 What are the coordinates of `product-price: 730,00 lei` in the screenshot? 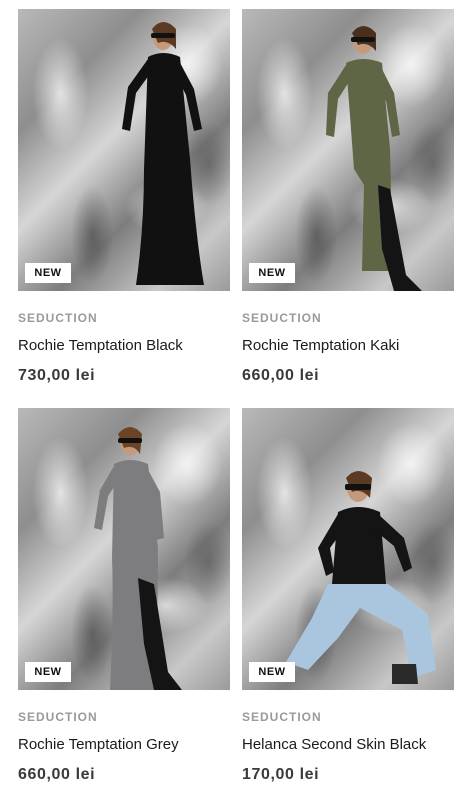 It's located at (57, 375).